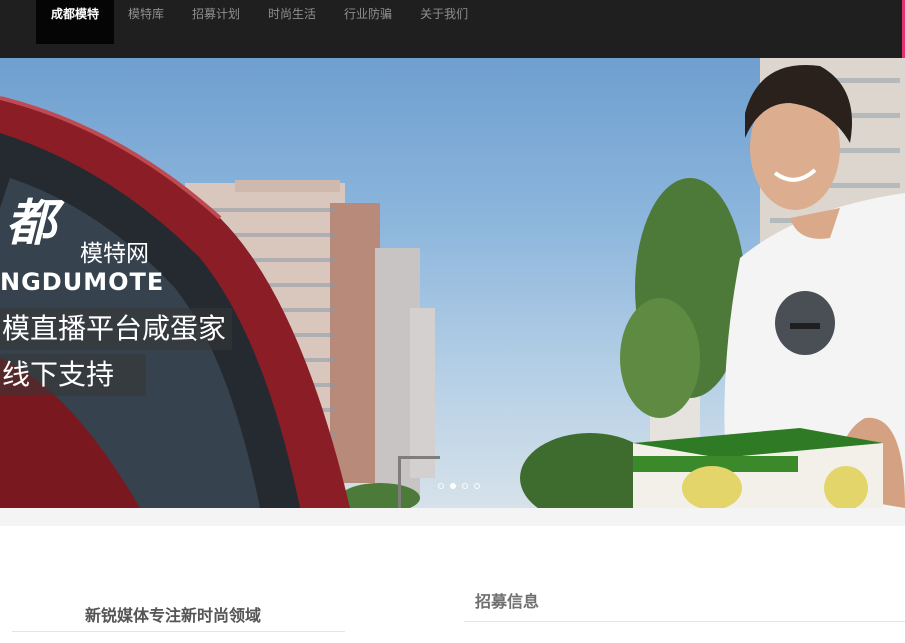  I want to click on recruitment-info-title: 招募信息, so click(507, 600).